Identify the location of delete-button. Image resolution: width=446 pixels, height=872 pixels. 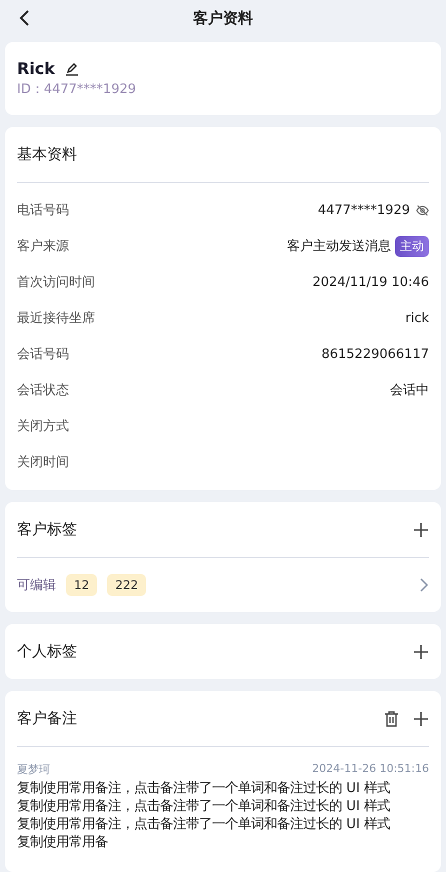
(391, 718).